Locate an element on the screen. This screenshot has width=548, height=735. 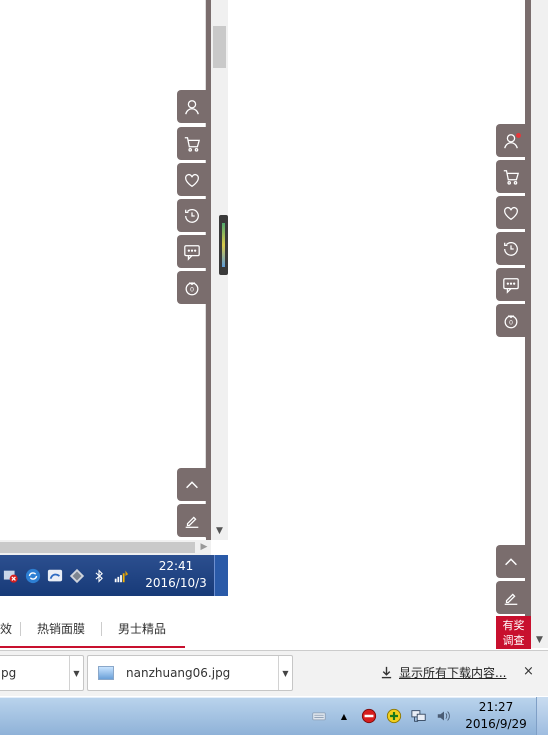
add-icon is located at coordinates (394, 716).